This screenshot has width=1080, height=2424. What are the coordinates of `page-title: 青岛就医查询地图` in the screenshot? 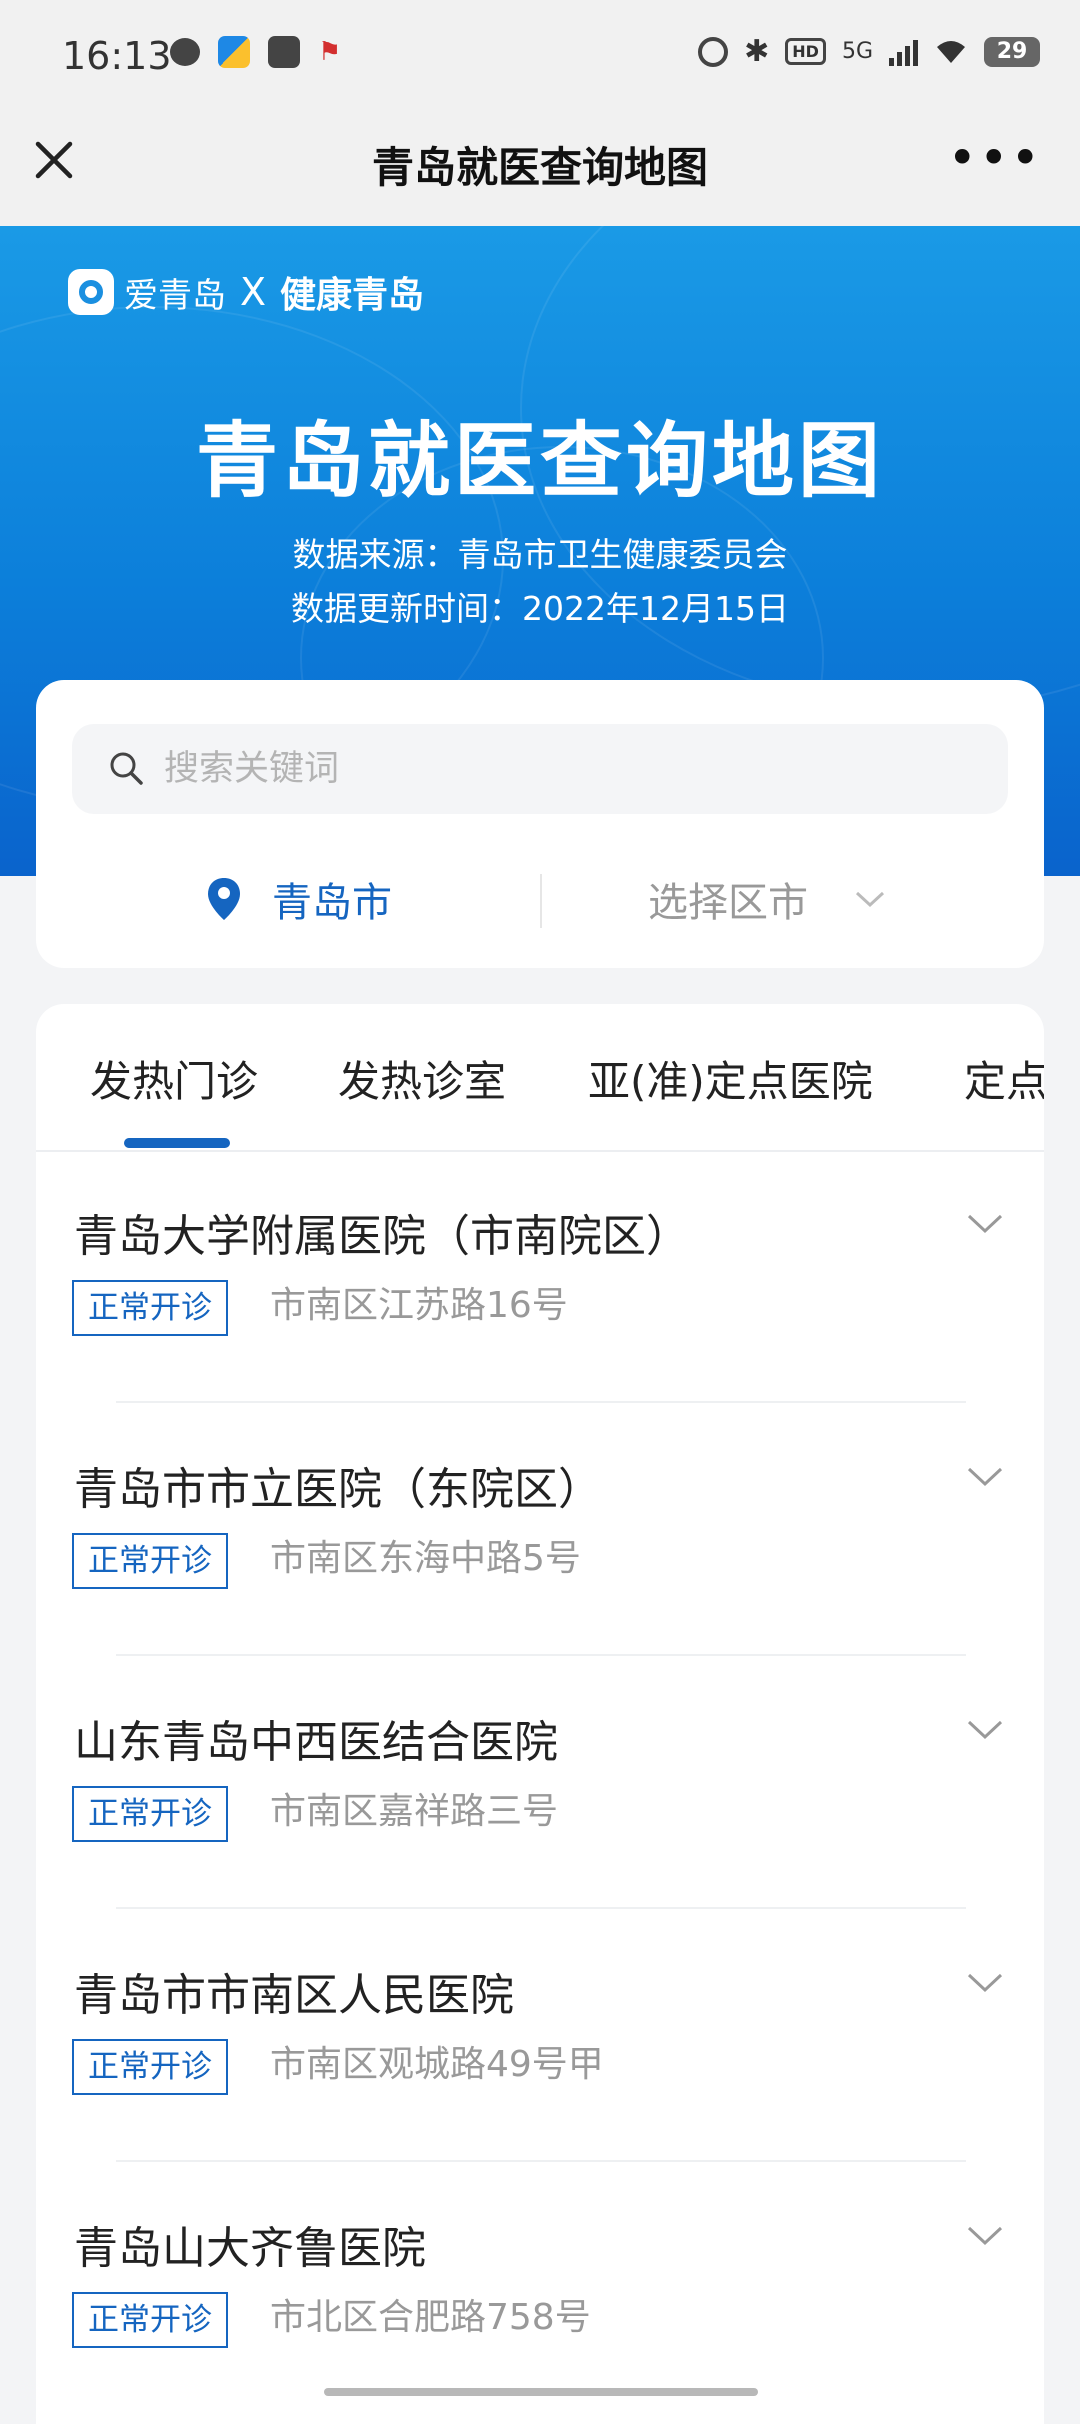 It's located at (539, 167).